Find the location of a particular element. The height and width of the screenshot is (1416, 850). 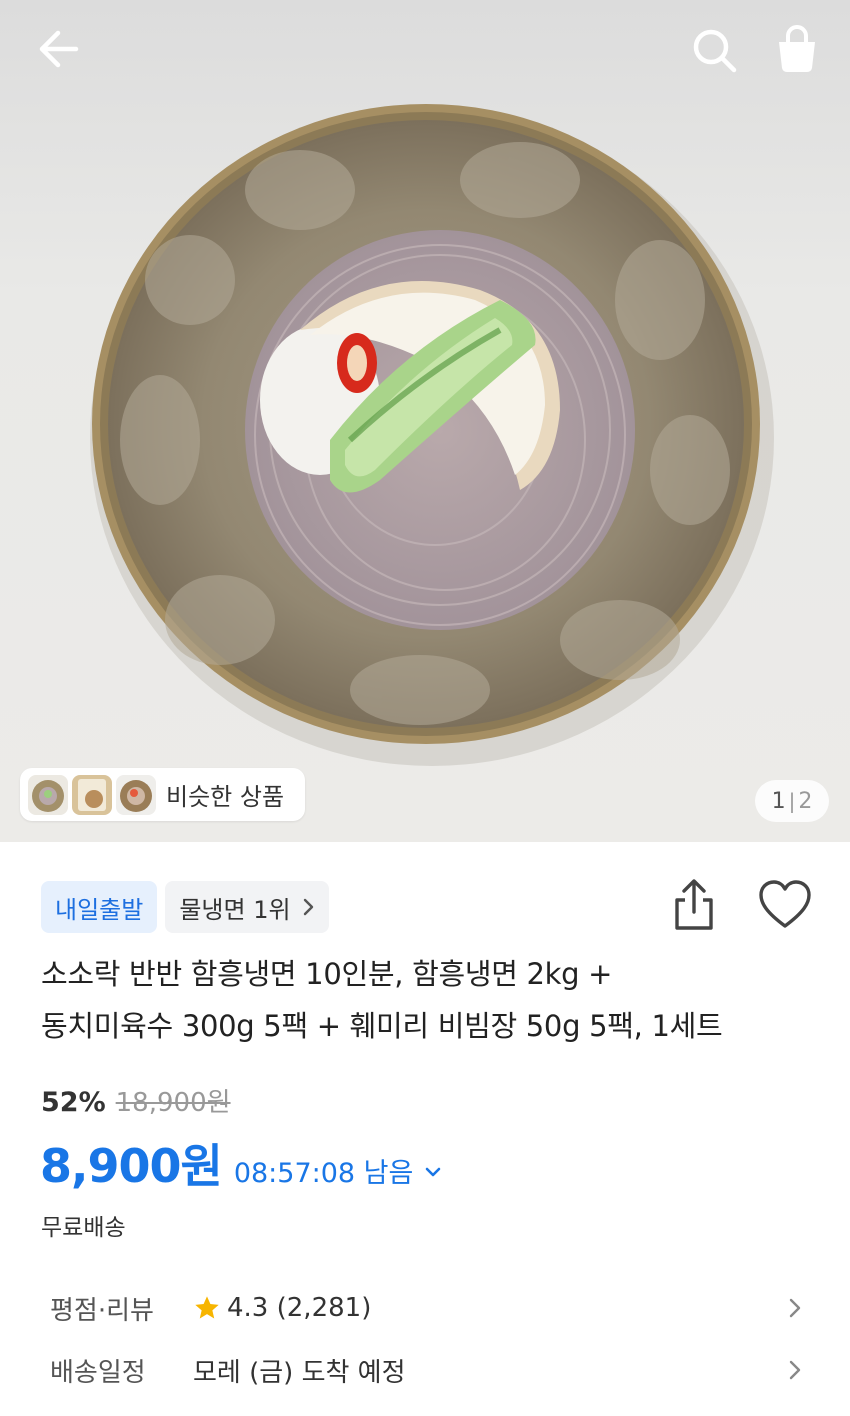

cart-button is located at coordinates (797, 49).